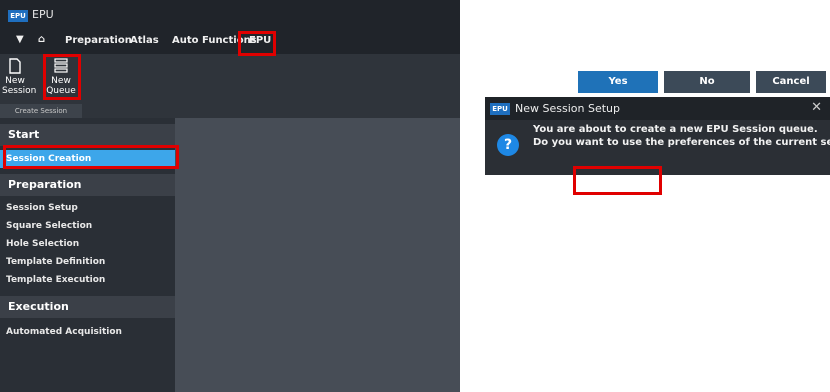 Image resolution: width=830 pixels, height=392 pixels. What do you see at coordinates (657, 108) in the screenshot?
I see `dialog-title-bar: EPU New Session Setup ✕` at bounding box center [657, 108].